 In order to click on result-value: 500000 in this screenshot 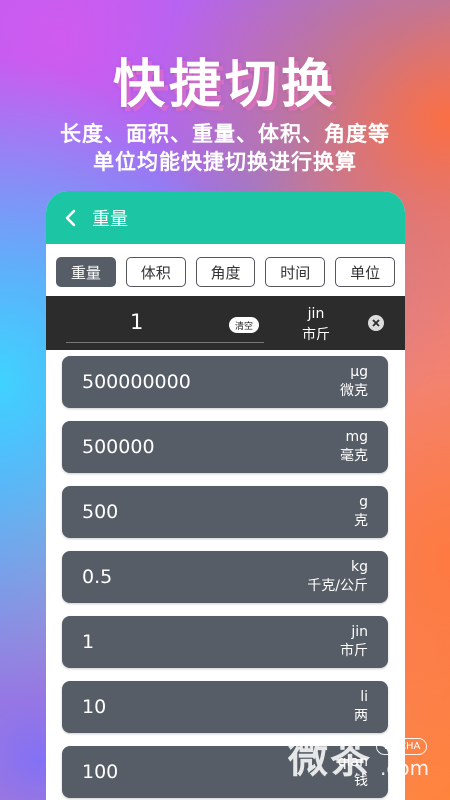, I will do `click(118, 447)`.